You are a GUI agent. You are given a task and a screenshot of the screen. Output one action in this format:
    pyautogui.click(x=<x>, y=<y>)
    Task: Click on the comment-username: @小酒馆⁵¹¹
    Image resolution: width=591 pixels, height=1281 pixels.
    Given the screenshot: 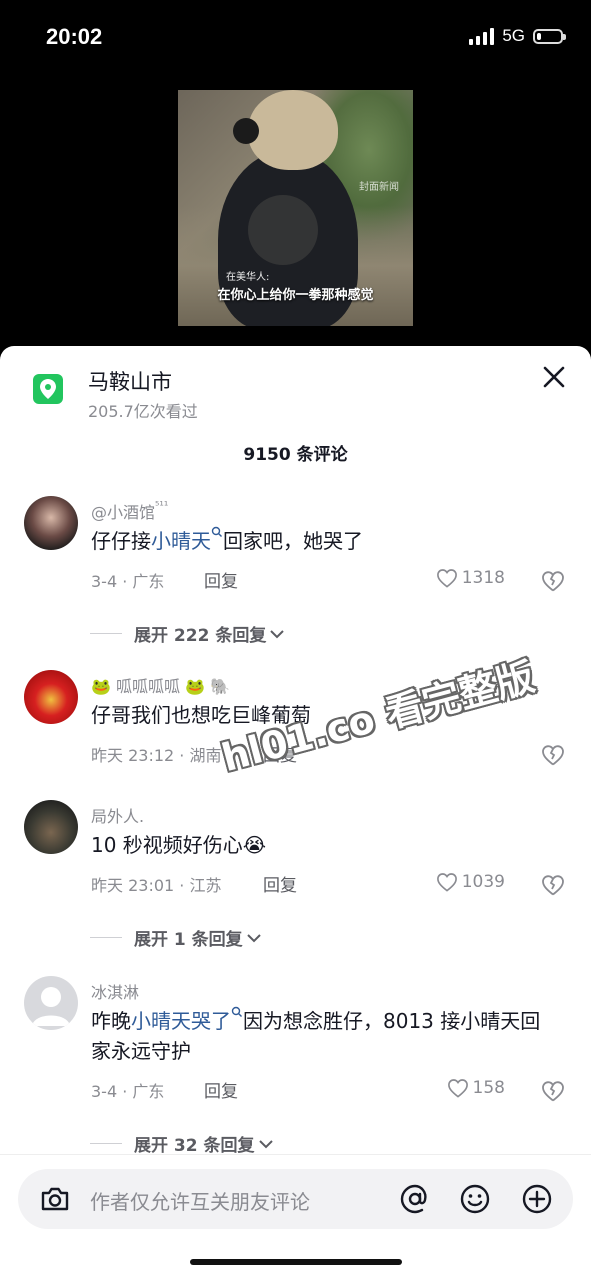 What is the action you would take?
    pyautogui.click(x=129, y=511)
    